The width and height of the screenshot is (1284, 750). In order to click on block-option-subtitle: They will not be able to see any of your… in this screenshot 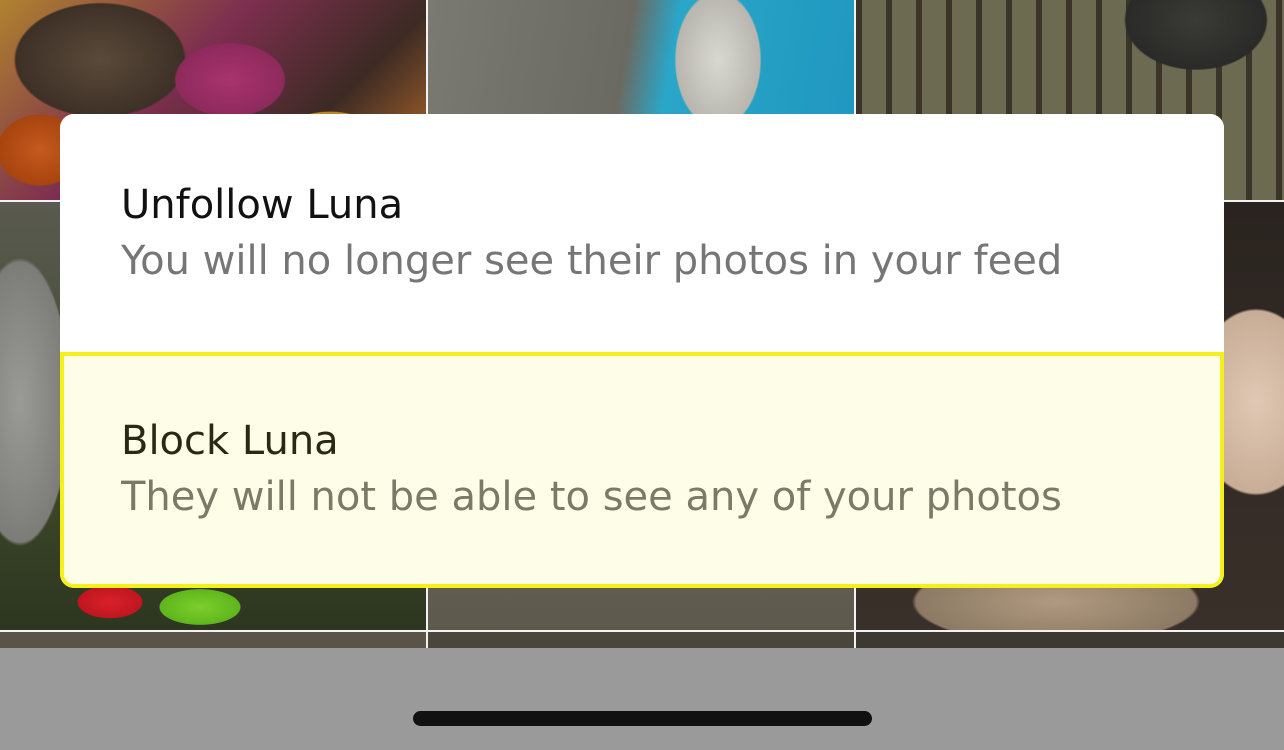, I will do `click(591, 497)`.